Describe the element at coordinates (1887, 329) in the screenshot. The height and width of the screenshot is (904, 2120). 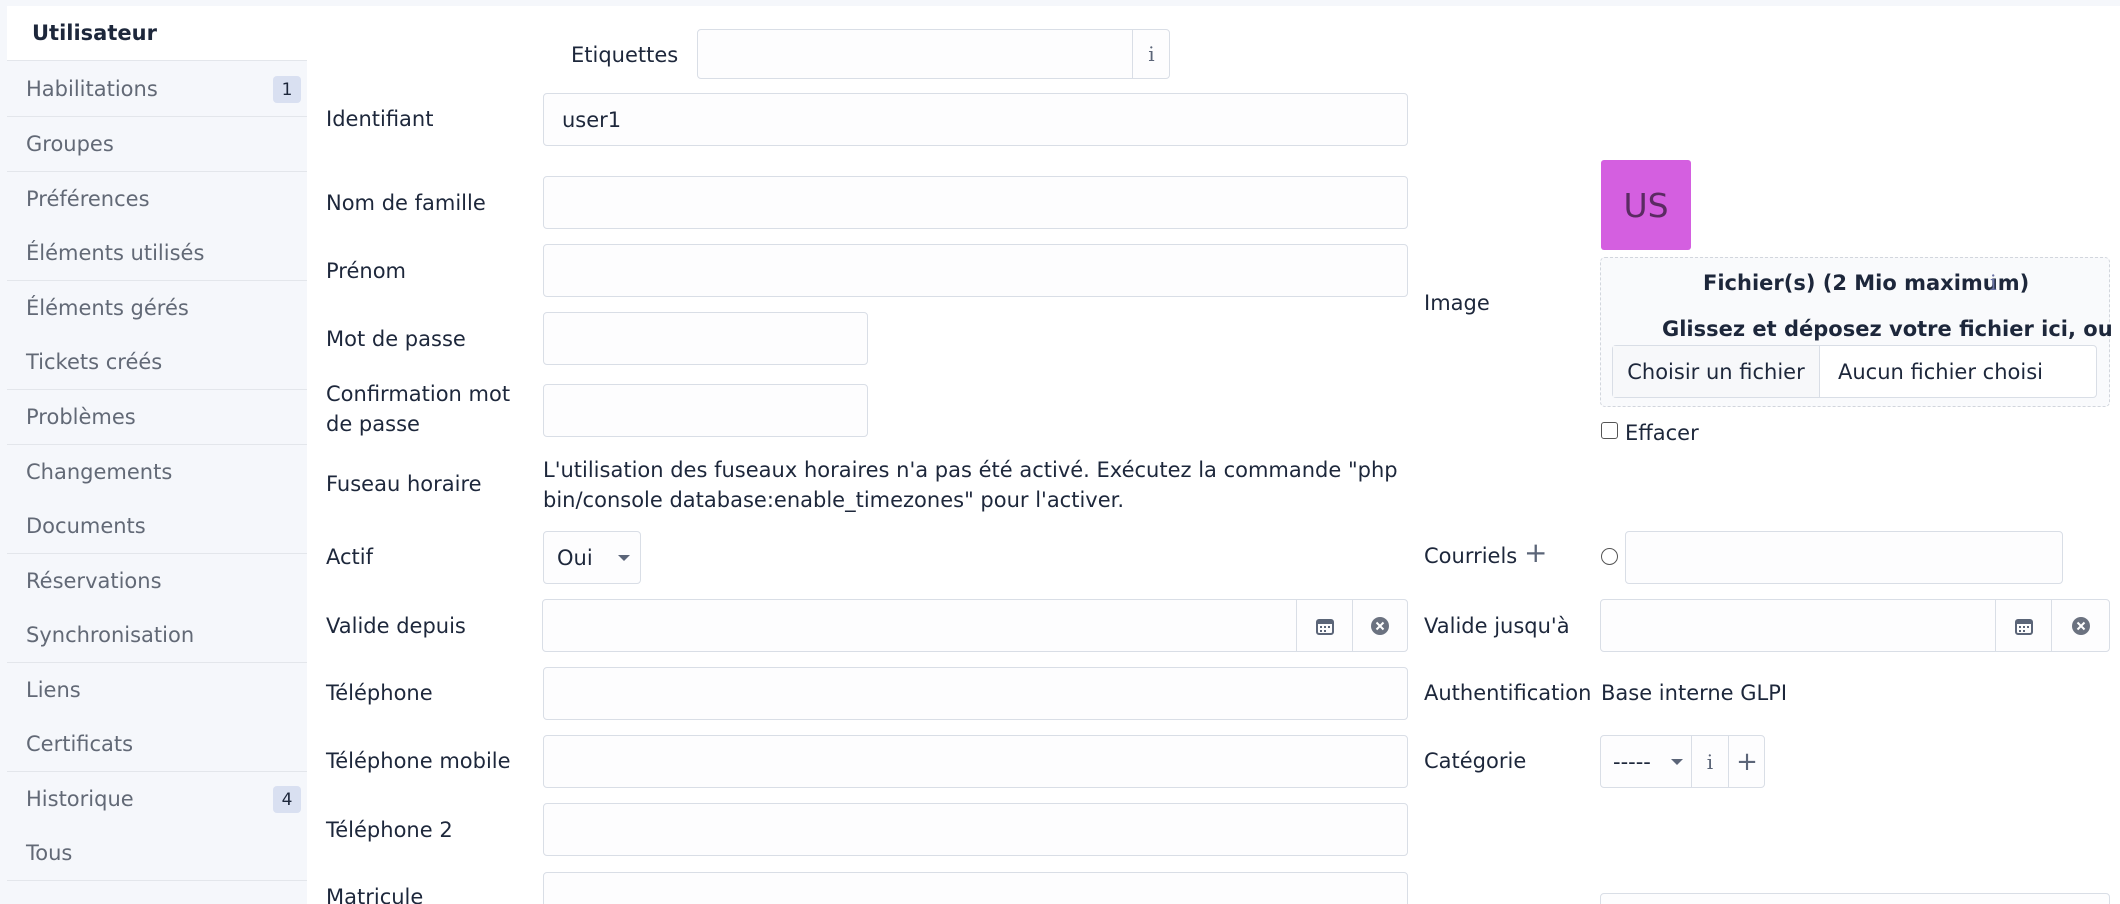
I see `upload-hint: Glissez et déposez votre fichier ici, ou` at that location.